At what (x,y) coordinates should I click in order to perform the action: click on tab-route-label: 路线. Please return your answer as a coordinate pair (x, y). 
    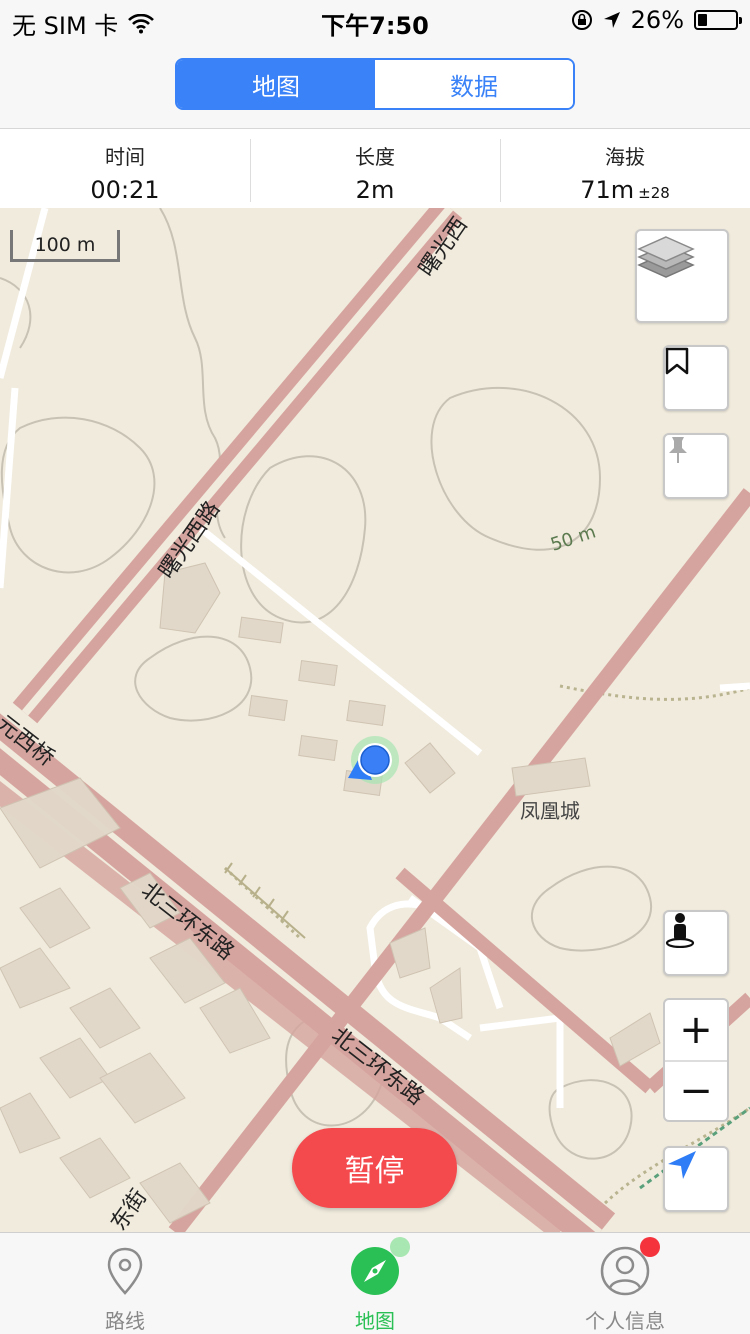
    Looking at the image, I should click on (125, 1321).